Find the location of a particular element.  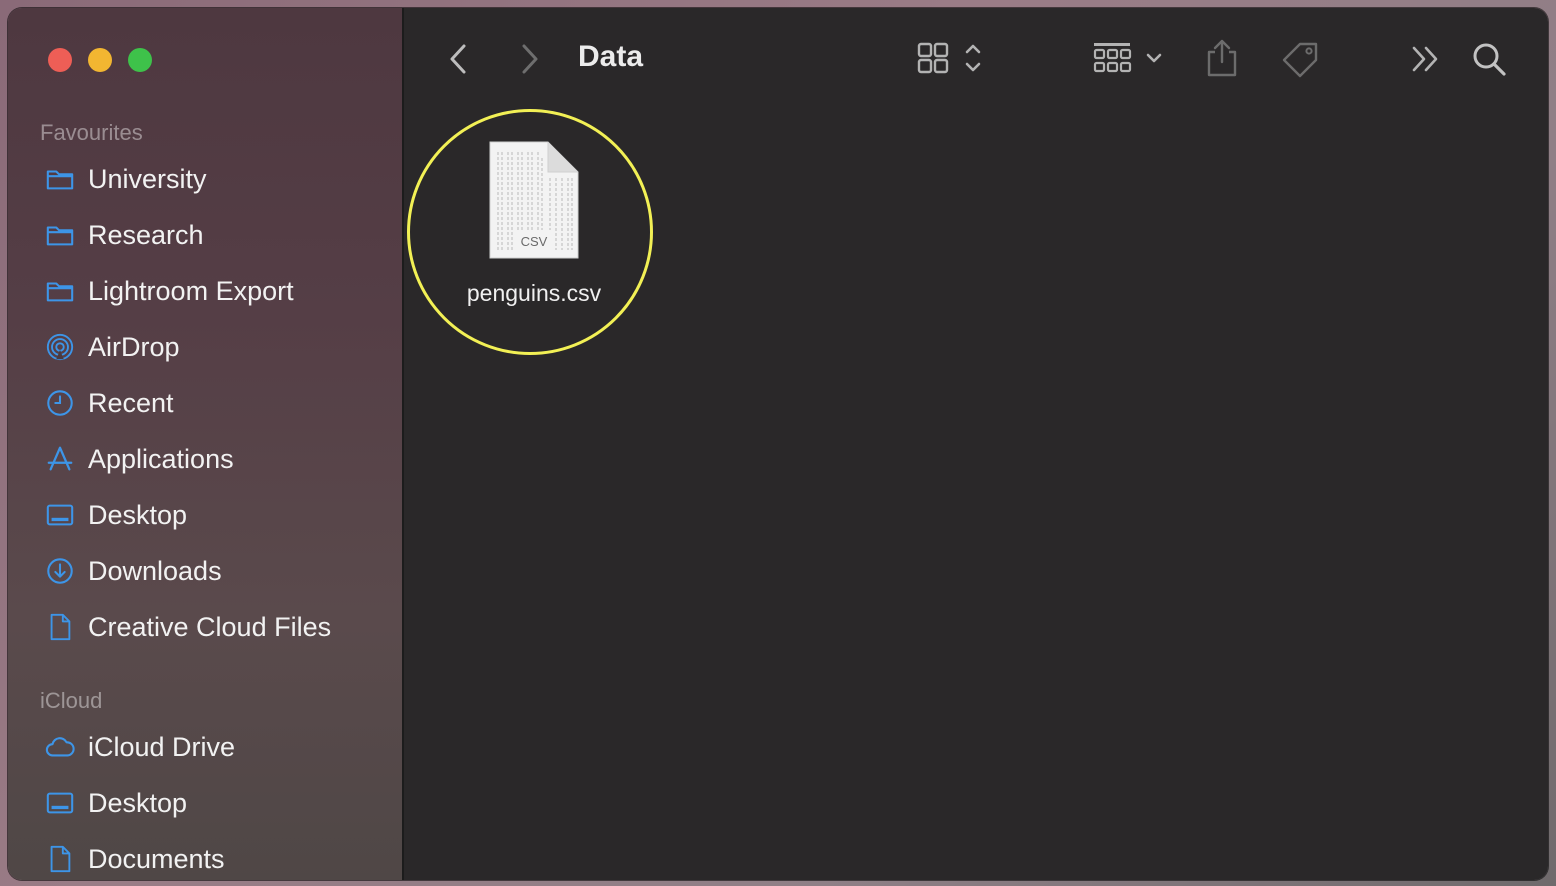

share-button is located at coordinates (1222, 58).